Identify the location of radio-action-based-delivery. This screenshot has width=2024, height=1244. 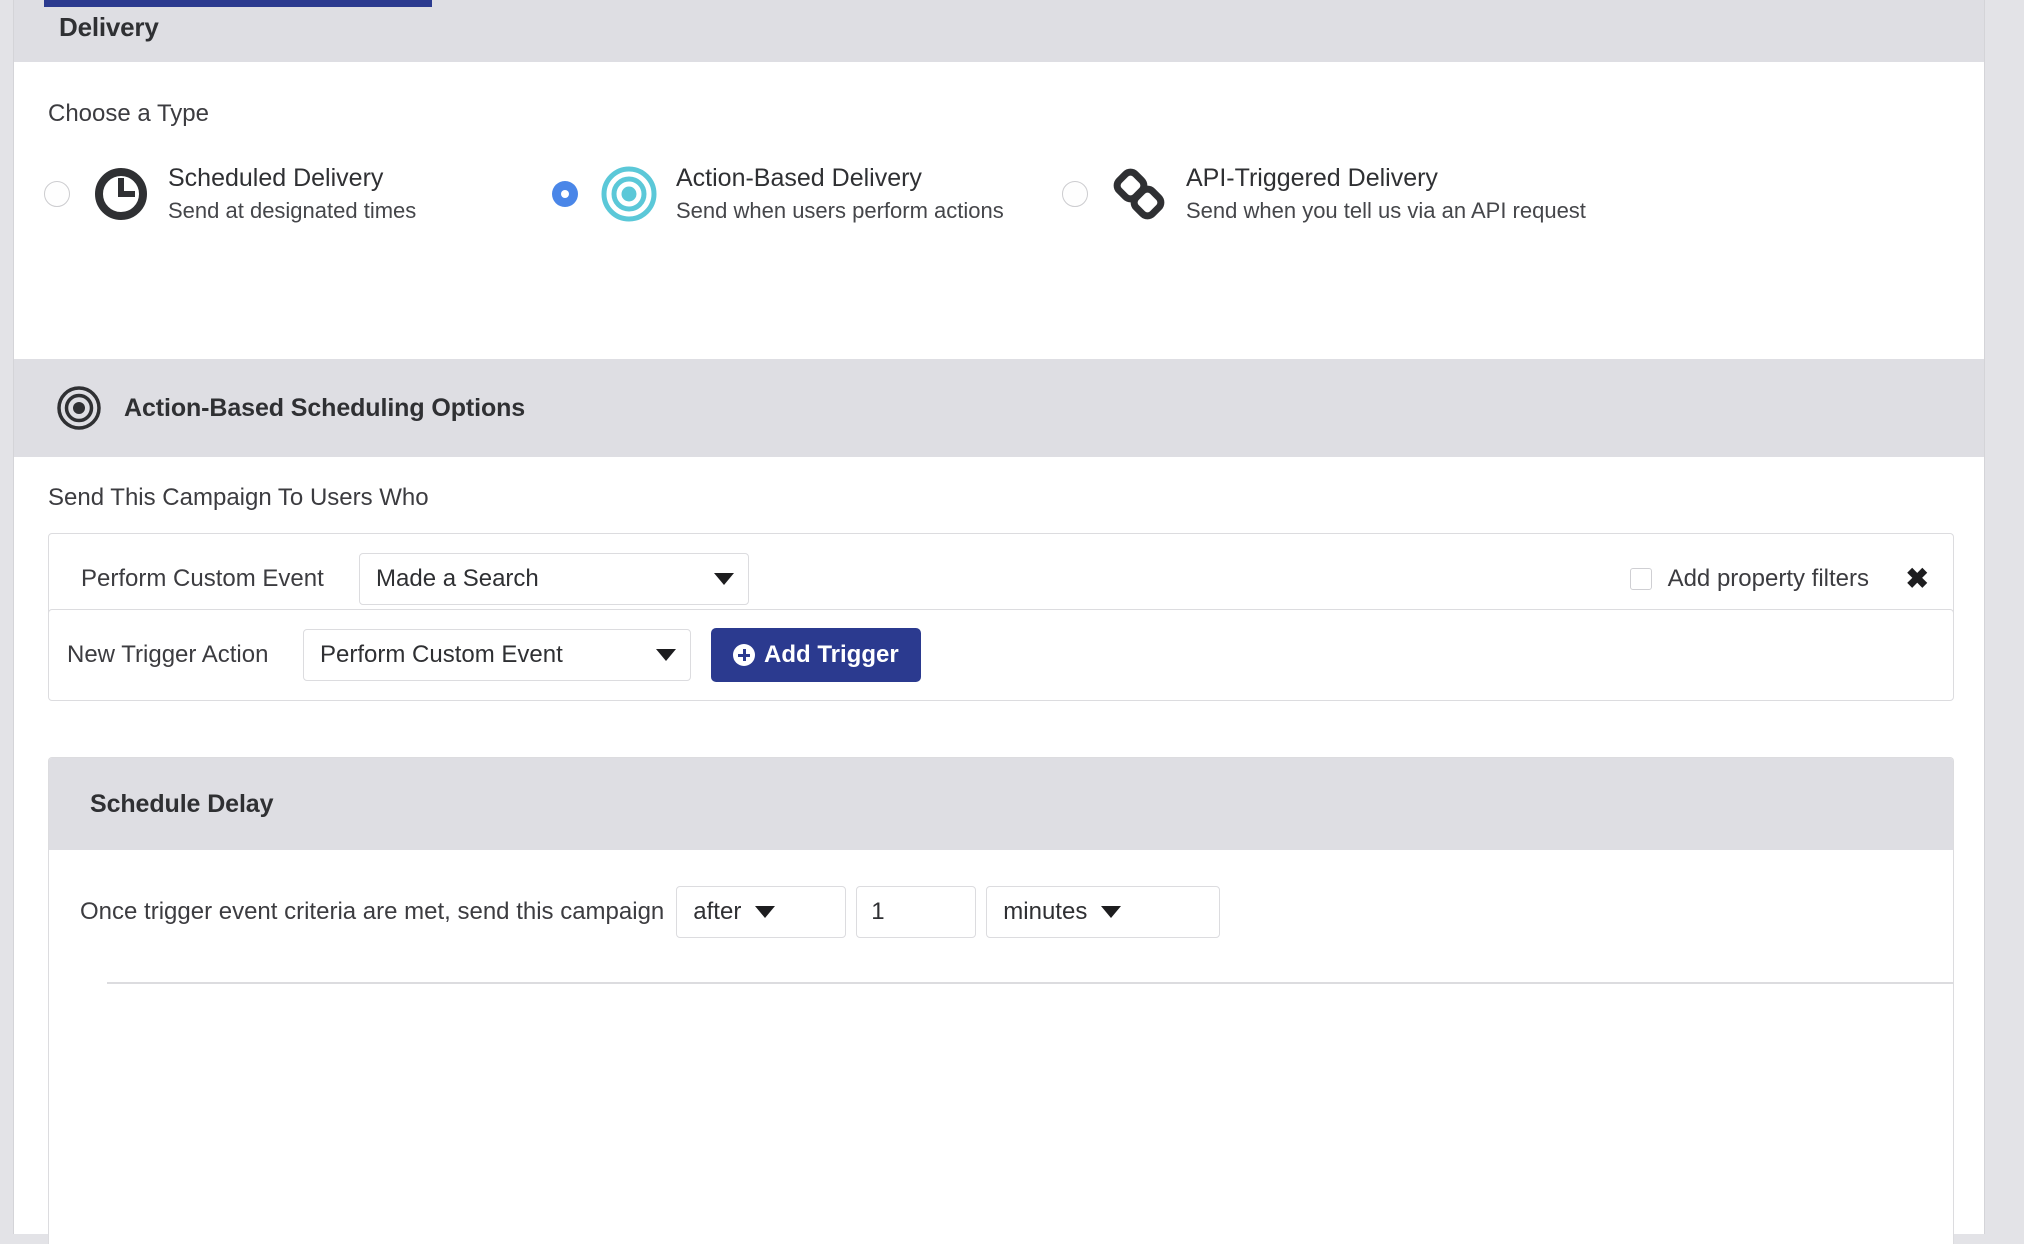
(565, 194).